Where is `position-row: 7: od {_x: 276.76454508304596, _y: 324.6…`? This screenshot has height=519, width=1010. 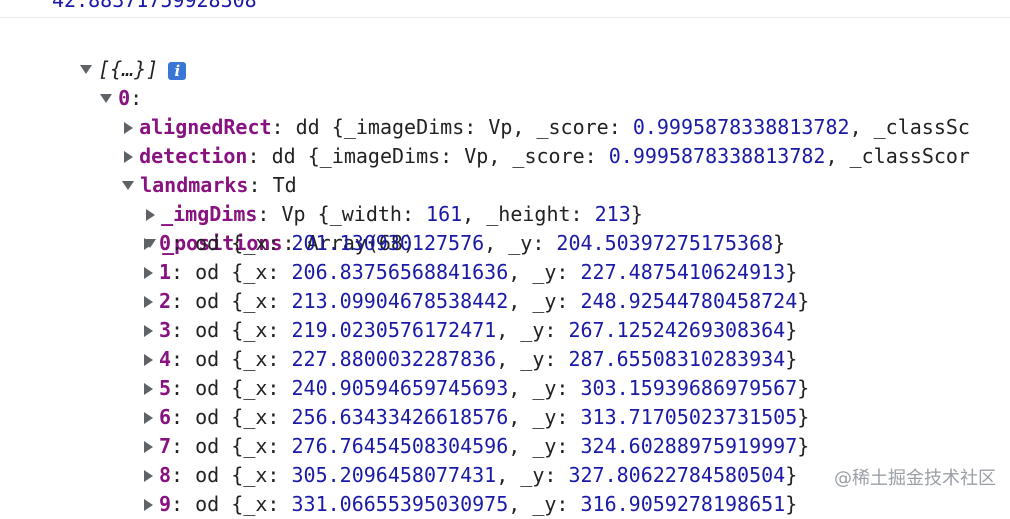
position-row: 7: od {_x: 276.76454508304596, _y: 324.6… is located at coordinates (475, 446).